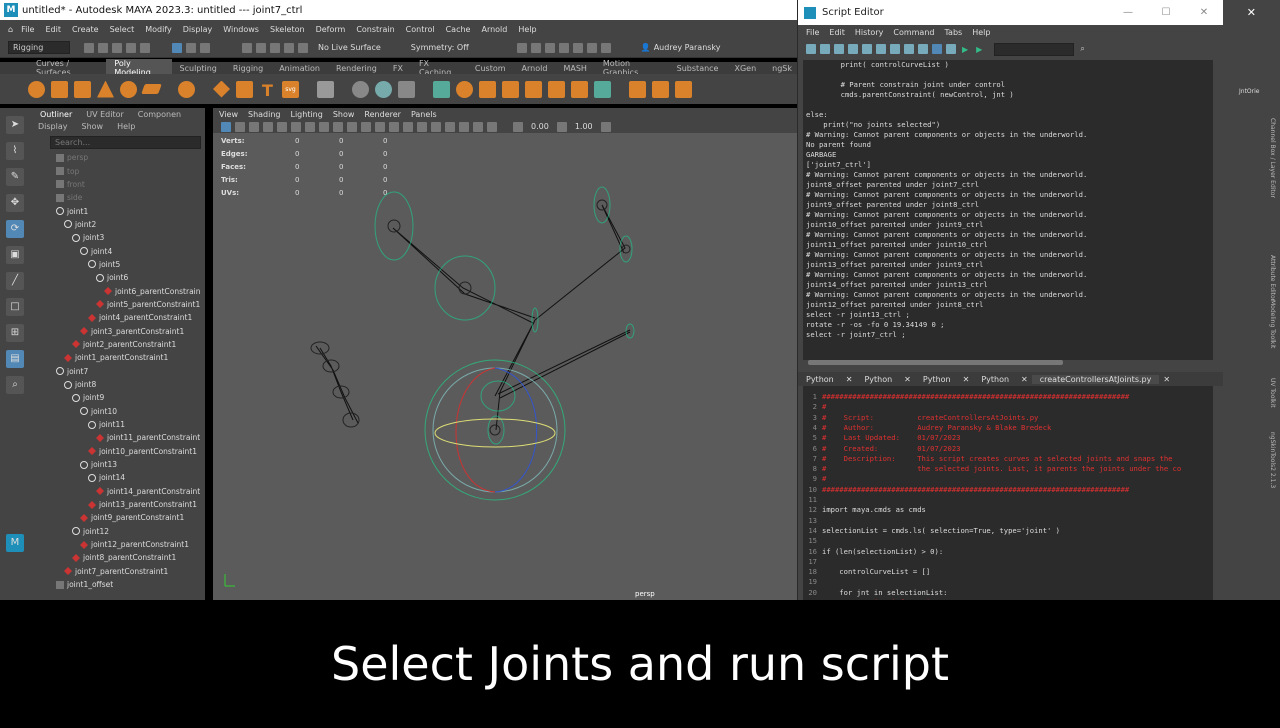 This screenshot has height=728, width=1280. Describe the element at coordinates (953, 32) in the screenshot. I see `script-menu-tabs: Tabs` at that location.